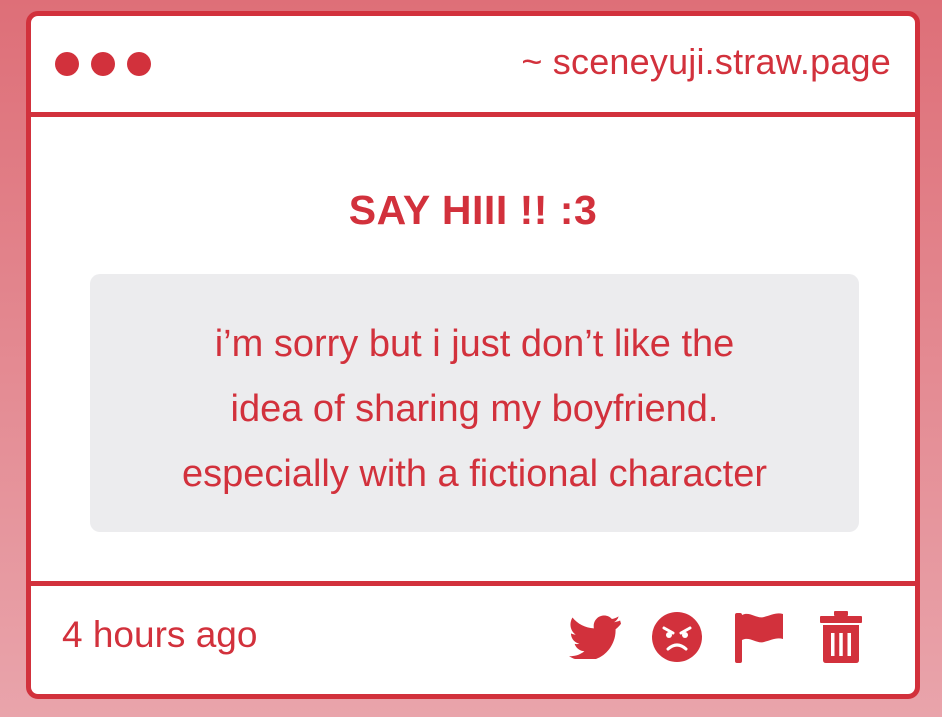 The height and width of the screenshot is (717, 942). I want to click on report-button, so click(759, 637).